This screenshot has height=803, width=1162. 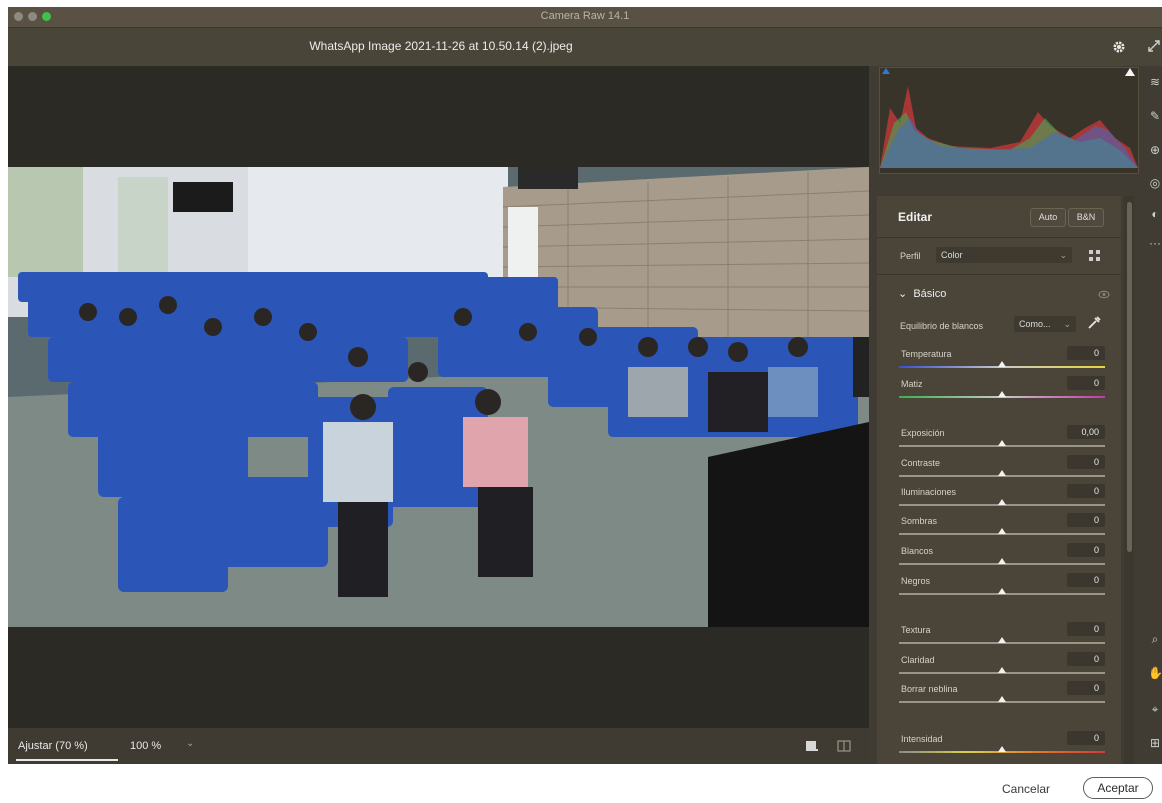 What do you see at coordinates (1086, 432) in the screenshot?
I see `slider-value-input: 0,00` at bounding box center [1086, 432].